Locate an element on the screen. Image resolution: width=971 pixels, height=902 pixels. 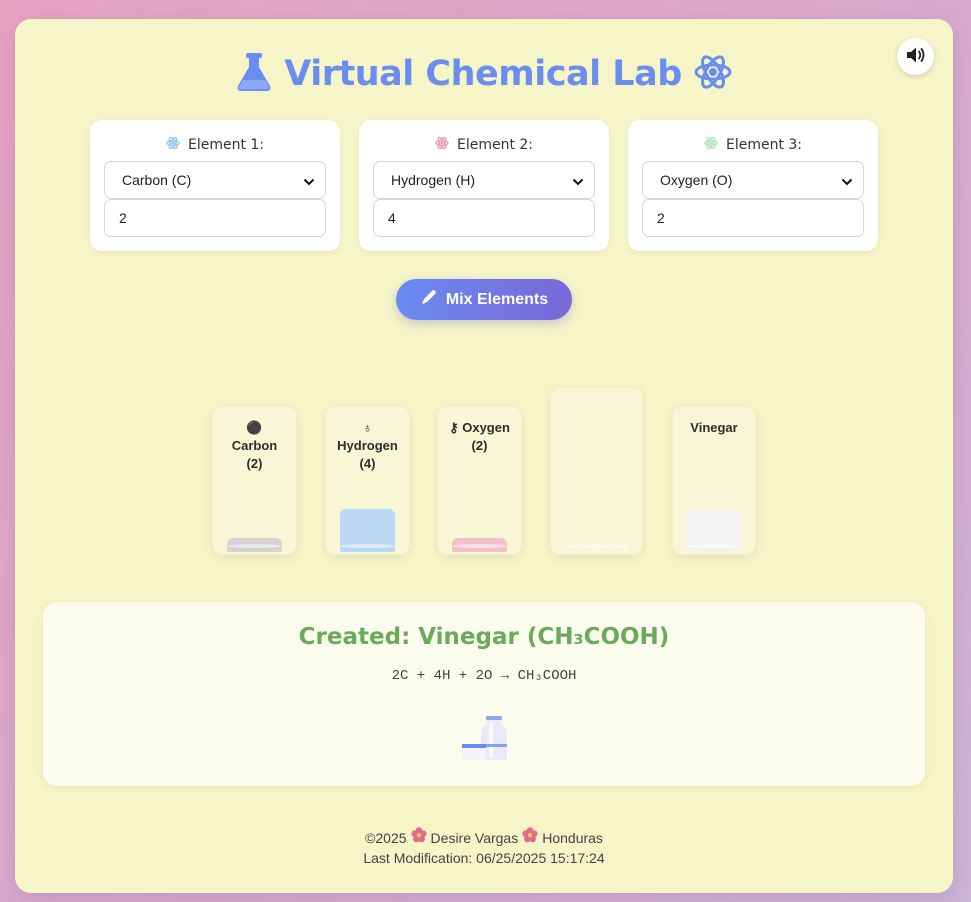
element-select: Hydrogen (H) is located at coordinates (484, 180).